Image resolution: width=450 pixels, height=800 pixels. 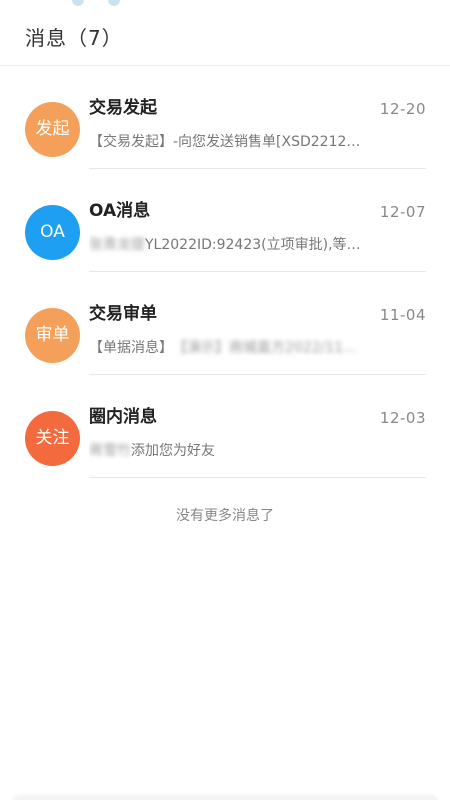 I want to click on message-title: 交易发起, so click(x=123, y=108).